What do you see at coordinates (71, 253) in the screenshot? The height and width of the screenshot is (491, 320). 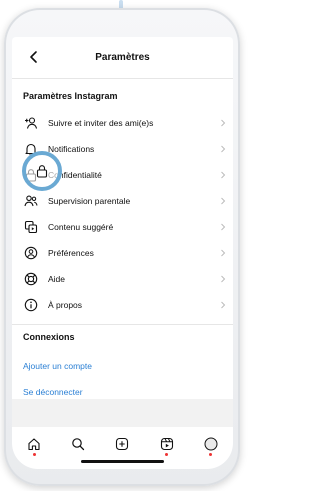 I see `settings-item-label: Préférences` at bounding box center [71, 253].